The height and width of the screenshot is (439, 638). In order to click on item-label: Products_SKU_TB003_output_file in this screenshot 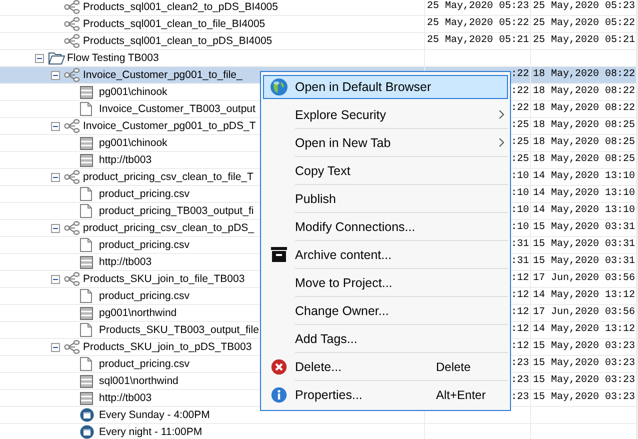, I will do `click(179, 330)`.